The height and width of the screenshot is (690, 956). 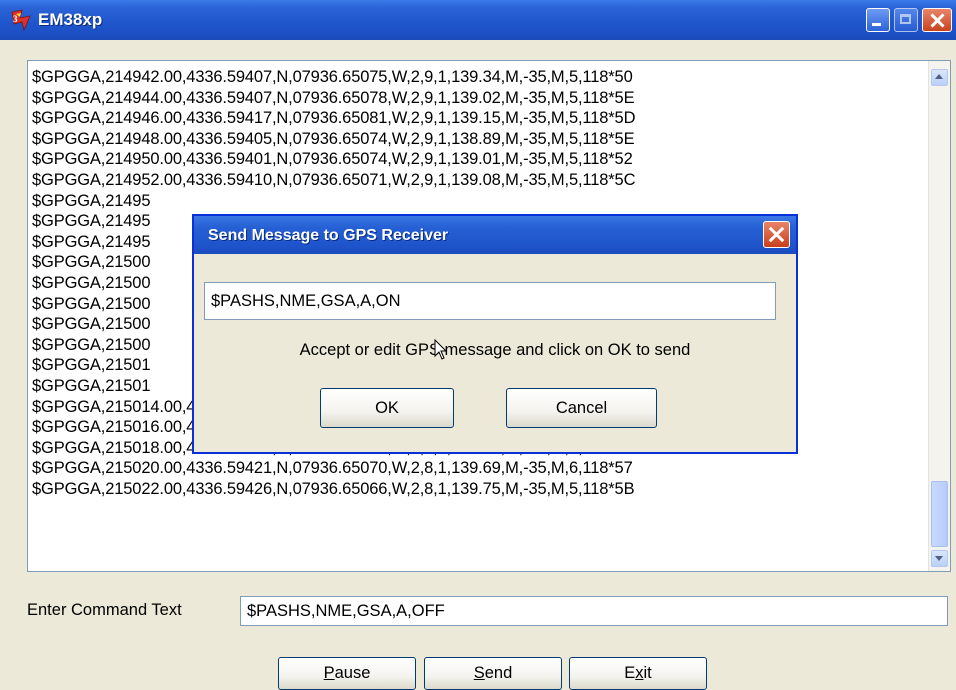 I want to click on svg-text: 3, so click(x=15, y=19).